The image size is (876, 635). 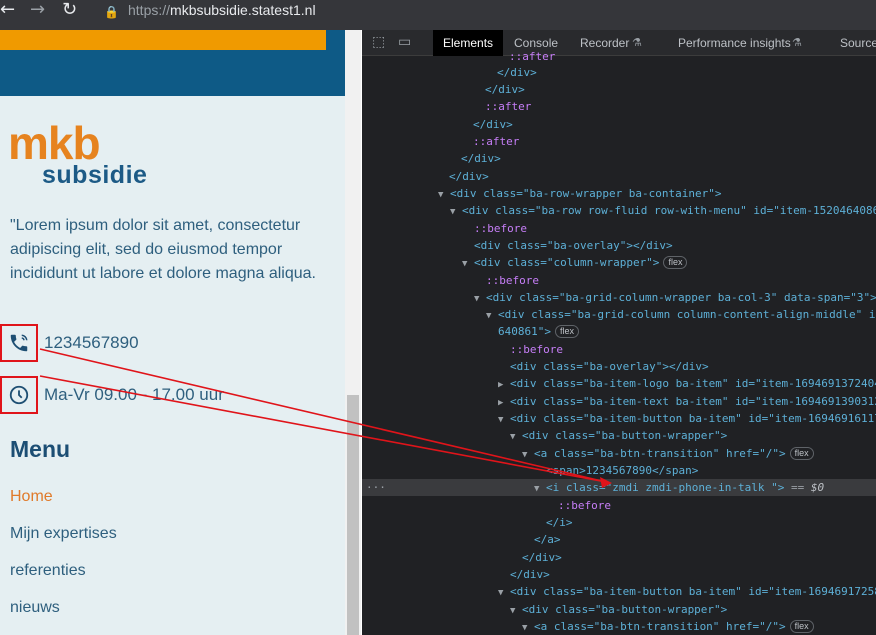 What do you see at coordinates (163, 40) in the screenshot?
I see `orange-bar` at bounding box center [163, 40].